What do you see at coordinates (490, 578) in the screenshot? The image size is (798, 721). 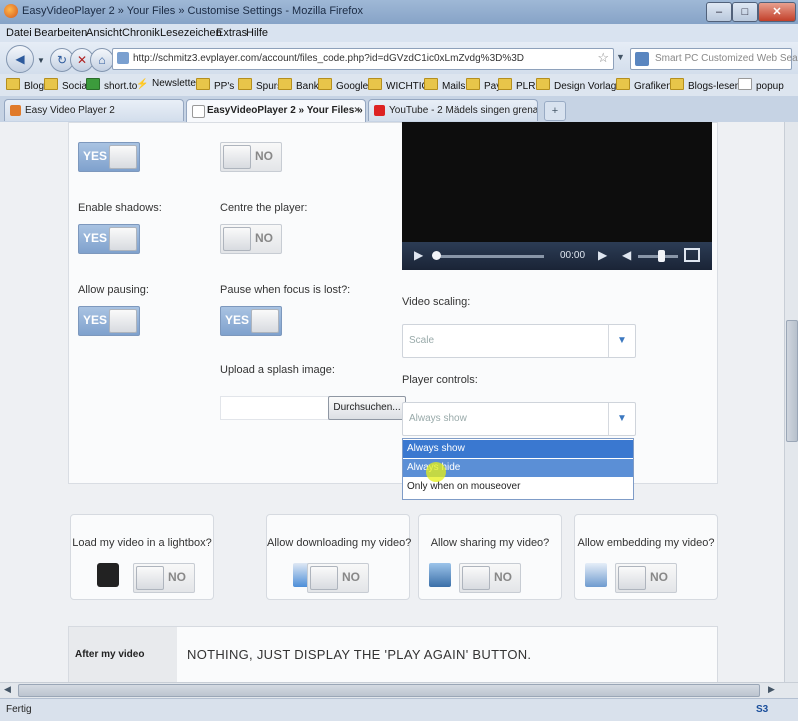 I see `sharing-toggle: NO` at bounding box center [490, 578].